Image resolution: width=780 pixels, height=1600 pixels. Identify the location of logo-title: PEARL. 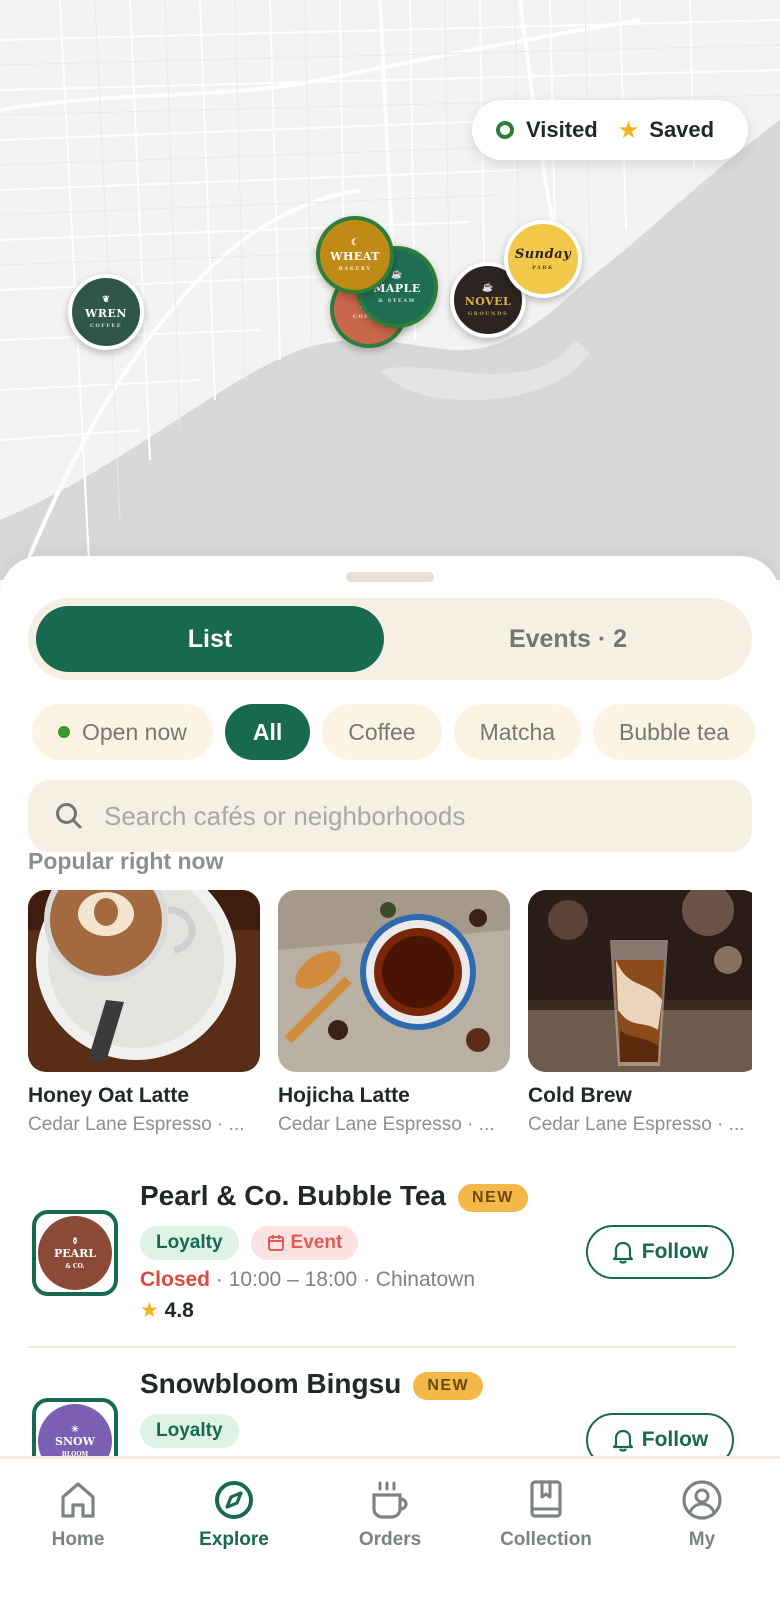
(75, 1253).